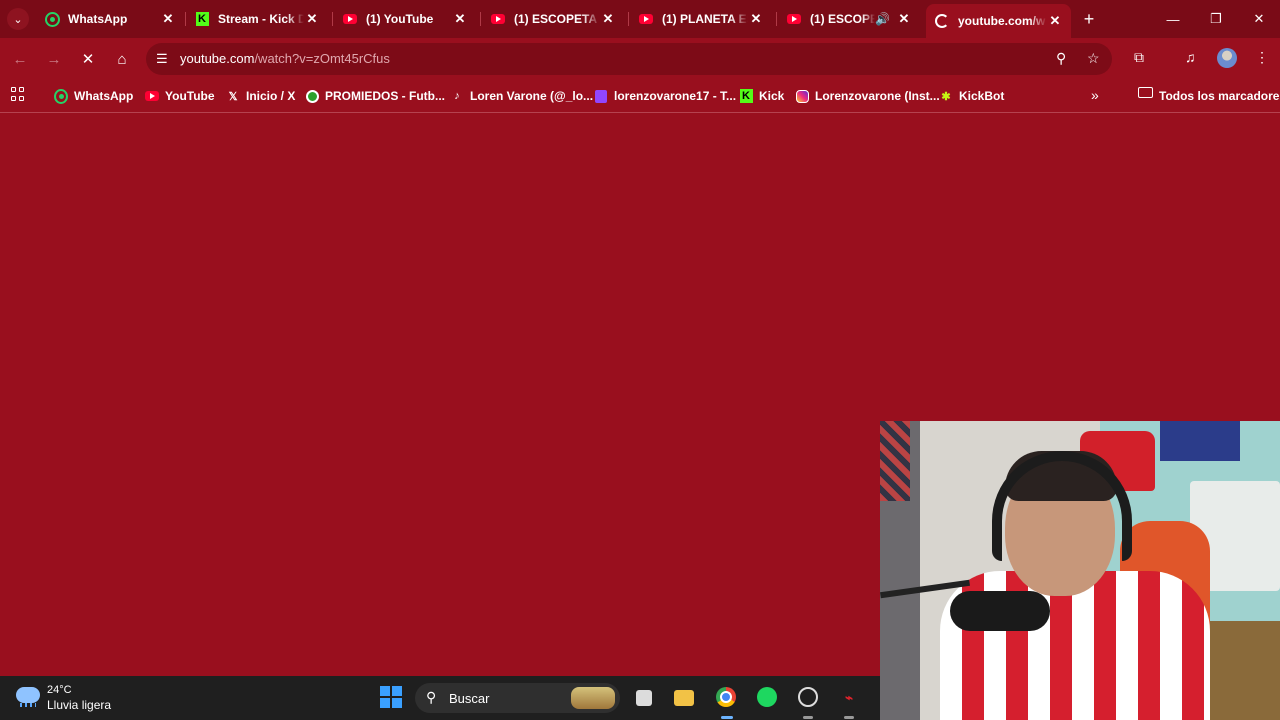  I want to click on bookmark-x: 𝕏 Inicio / X, so click(261, 96).